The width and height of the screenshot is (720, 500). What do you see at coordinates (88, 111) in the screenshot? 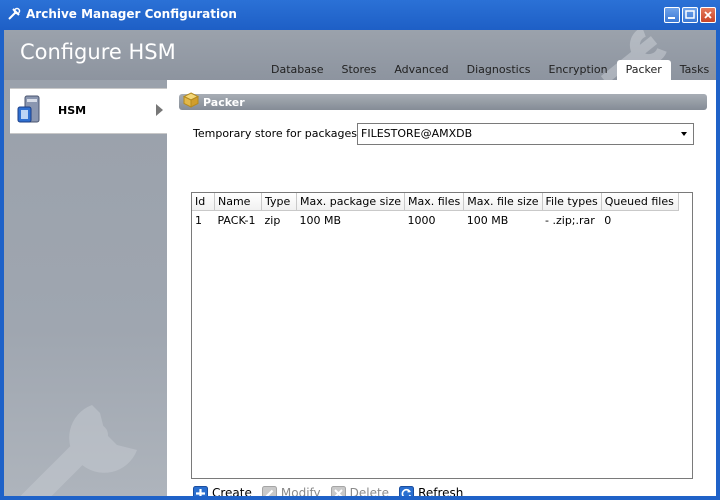
I see `sidebar-item-hsm: HSM` at bounding box center [88, 111].